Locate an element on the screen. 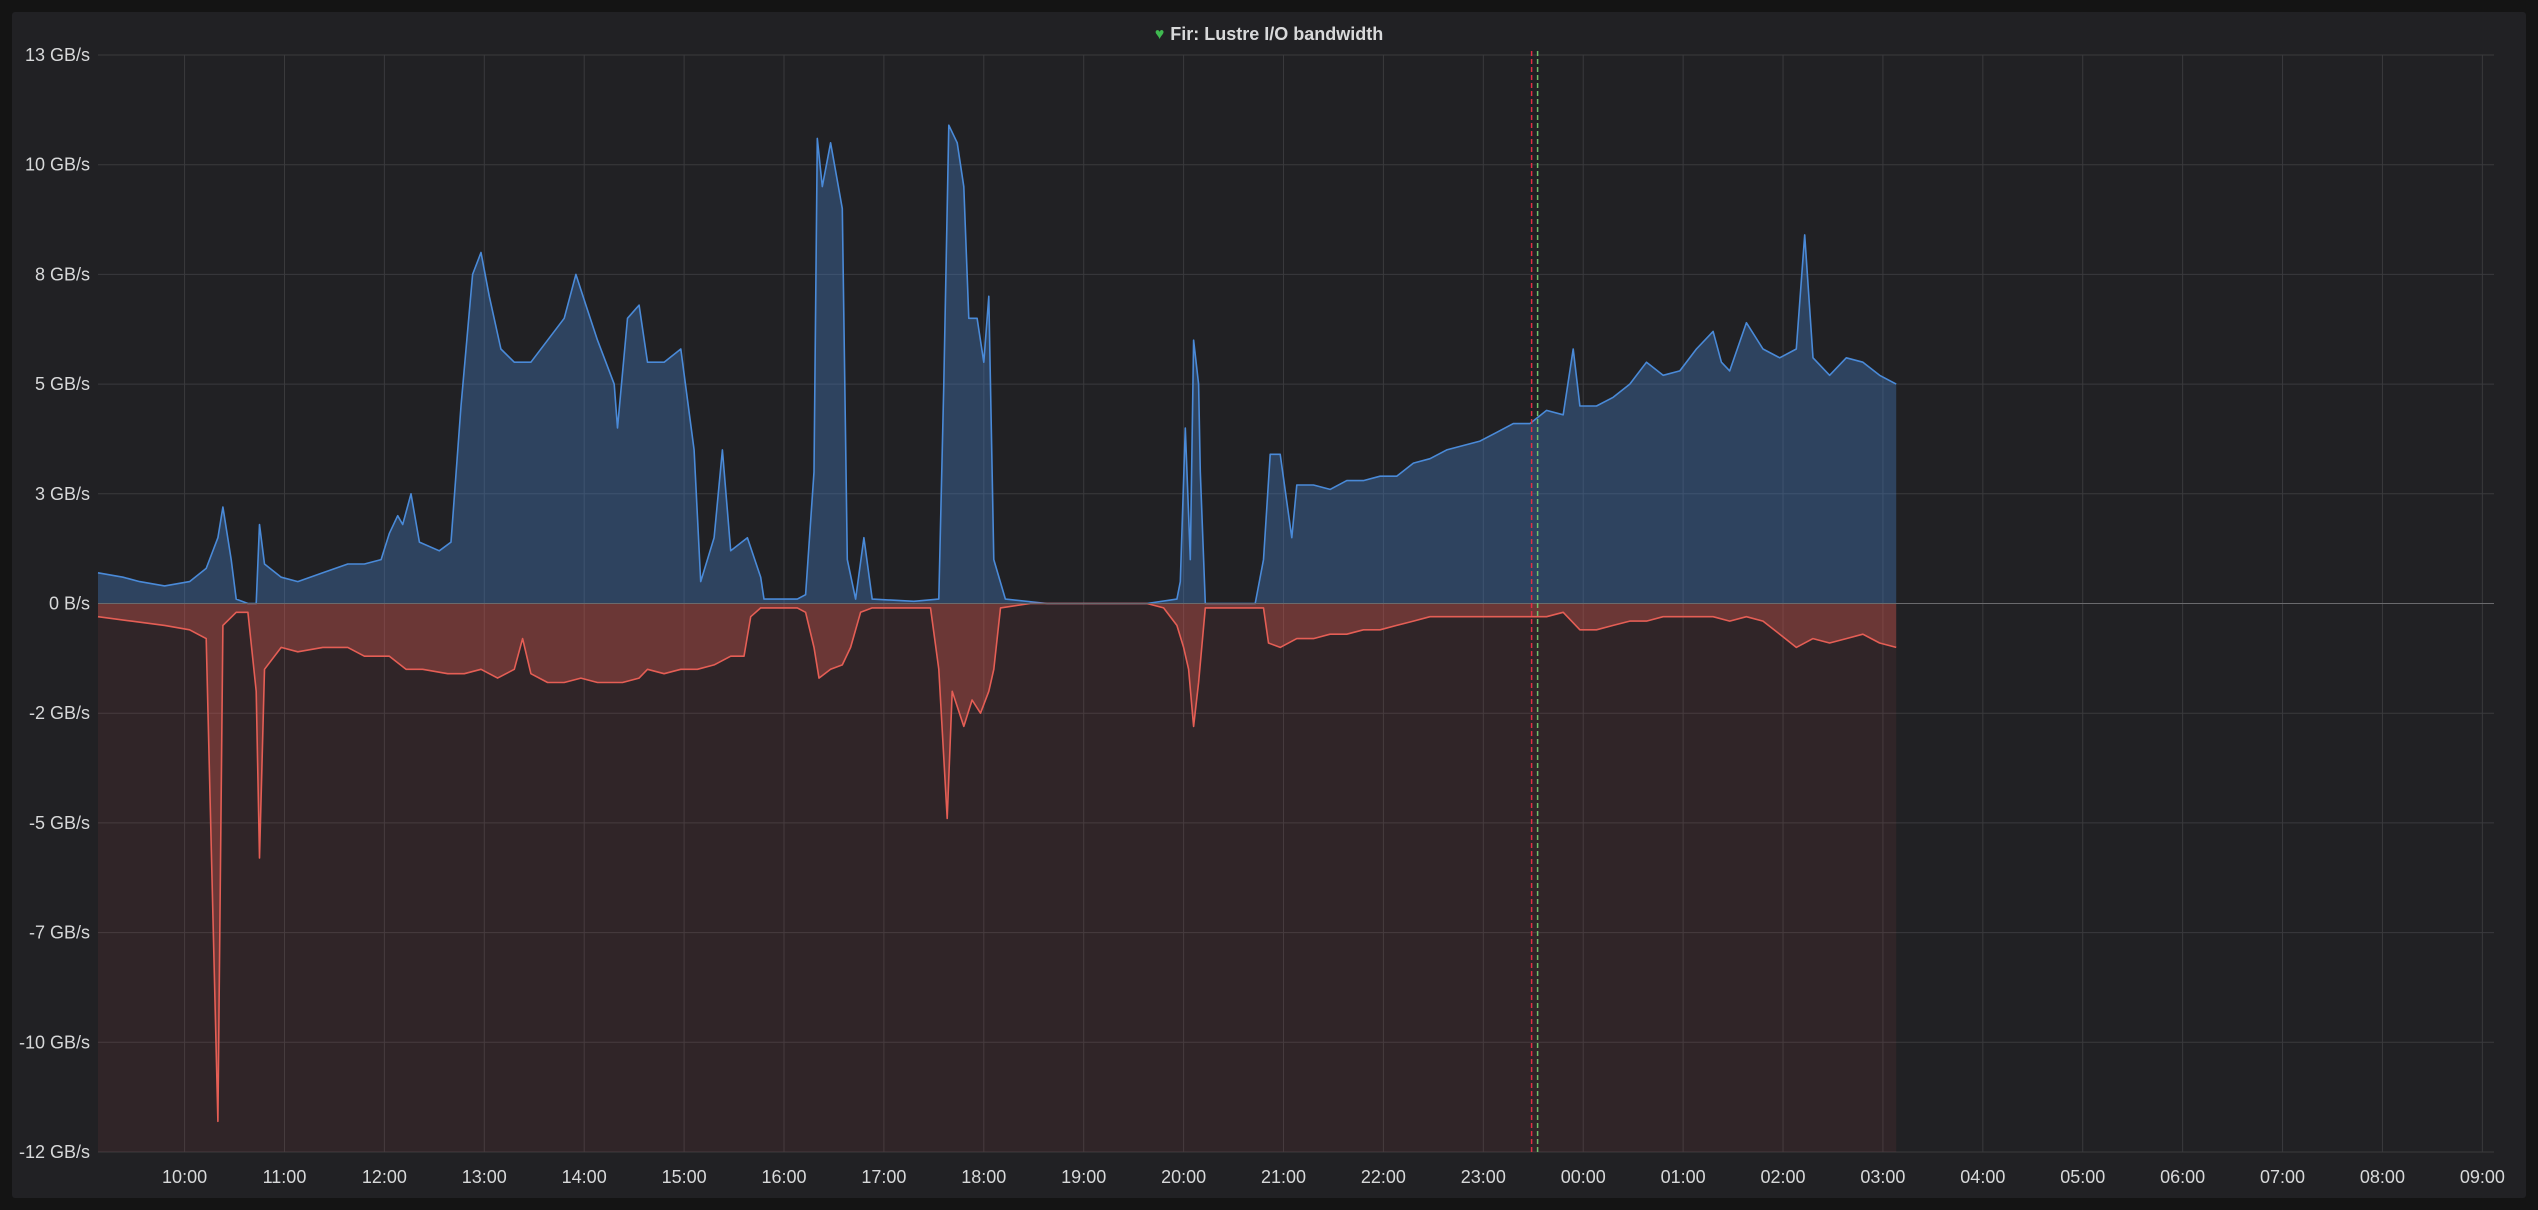 This screenshot has height=1210, width=2538. x-tick-label: 09:00 is located at coordinates (2482, 1177).